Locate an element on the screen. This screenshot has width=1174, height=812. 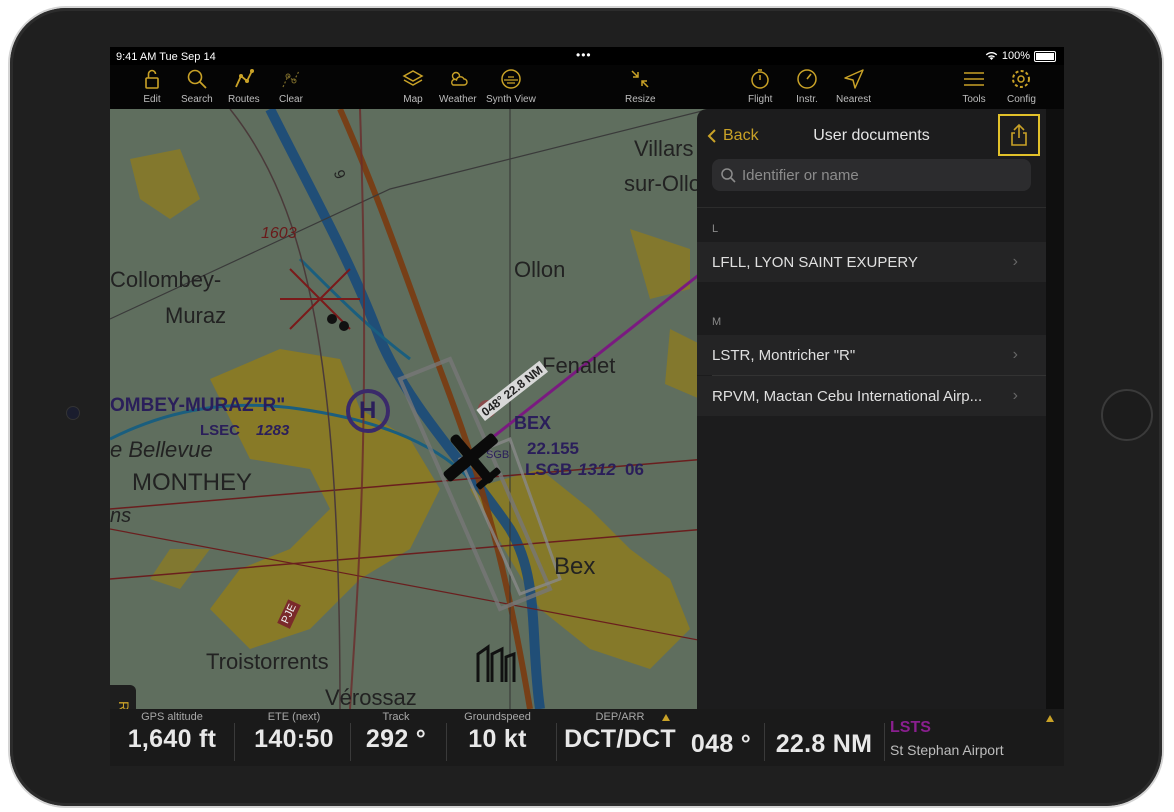
track-value: 292 ° is located at coordinates (396, 739).